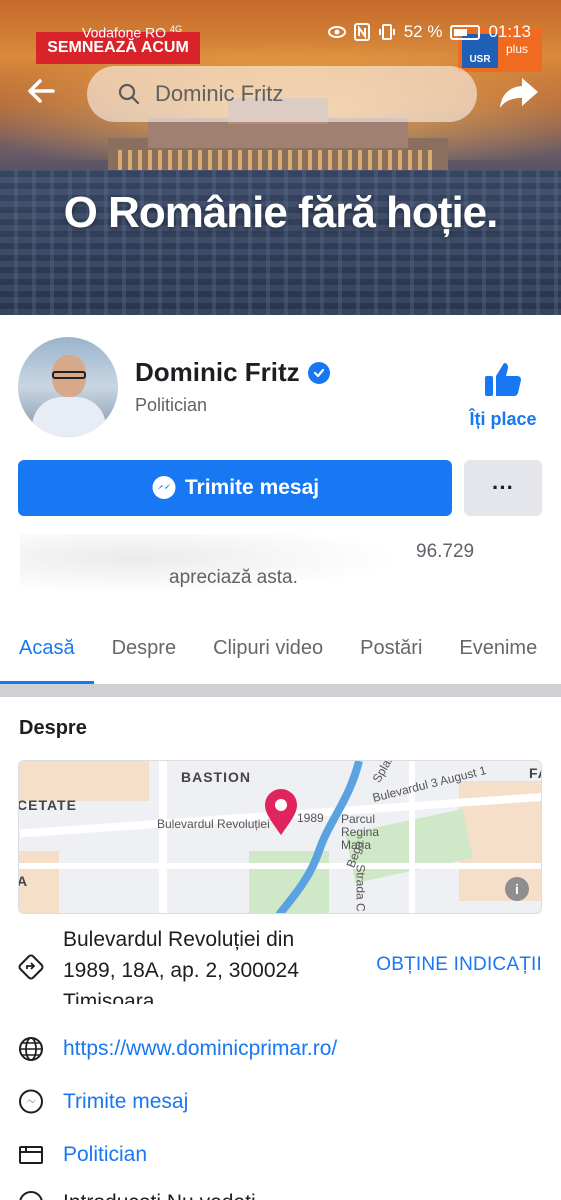 This screenshot has height=1200, width=561. What do you see at coordinates (386, 32) in the screenshot?
I see `vibrate-icon` at bounding box center [386, 32].